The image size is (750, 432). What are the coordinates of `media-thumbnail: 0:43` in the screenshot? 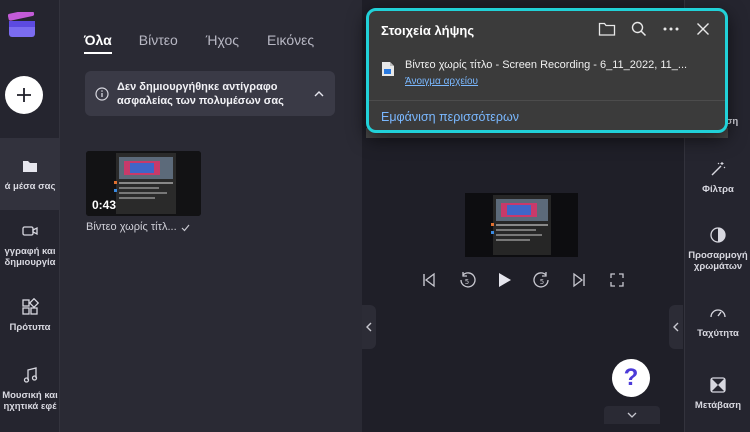 It's located at (143, 183).